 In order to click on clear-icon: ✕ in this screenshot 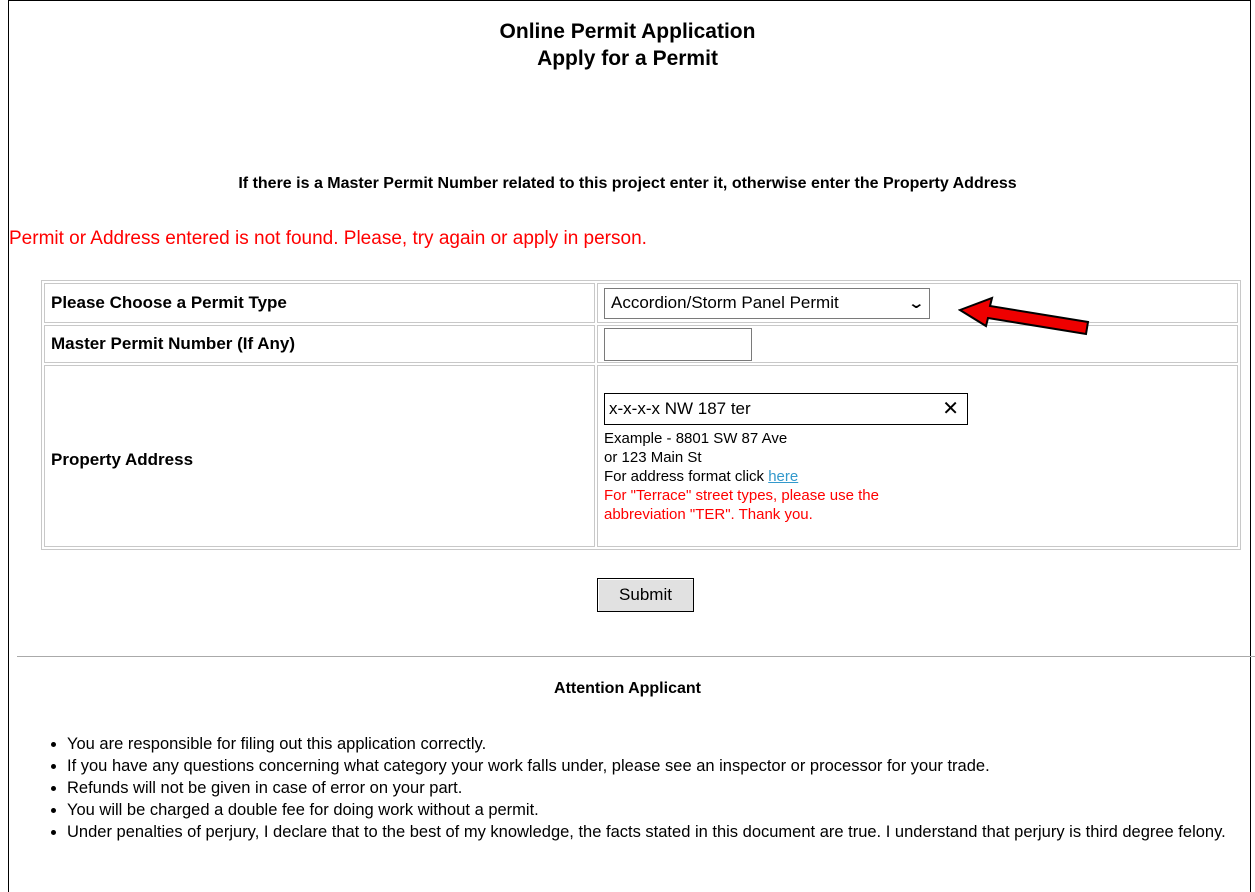, I will do `click(950, 408)`.